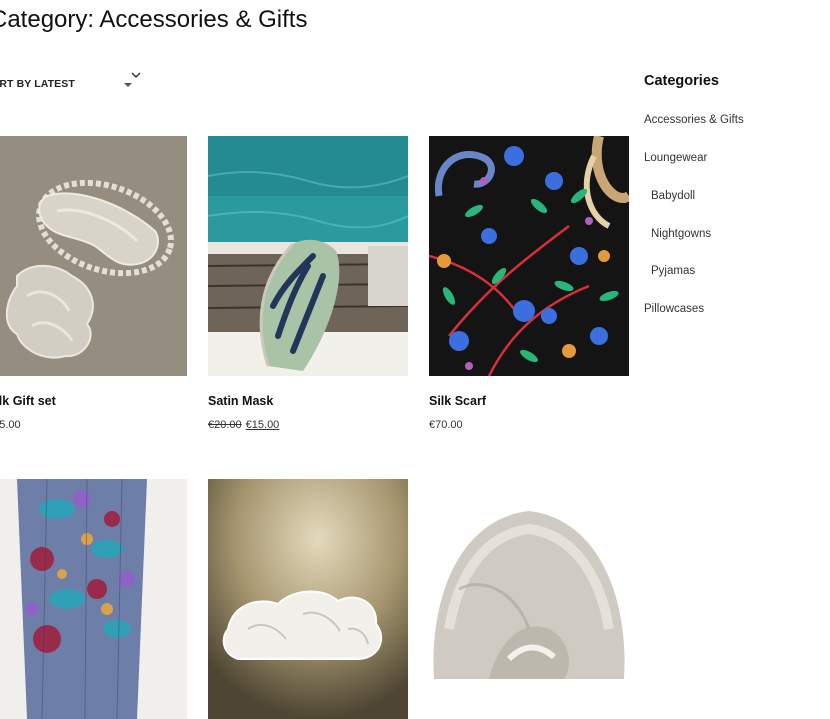 This screenshot has width=830, height=719. Describe the element at coordinates (225, 425) in the screenshot. I see `old-price: €20.00` at that location.